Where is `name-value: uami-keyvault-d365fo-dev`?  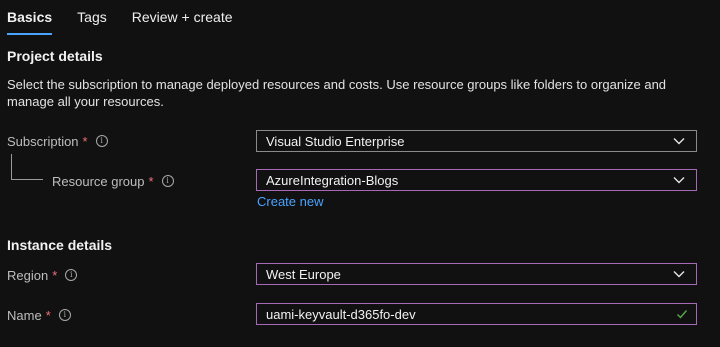
name-value: uami-keyvault-d365fo-dev is located at coordinates (341, 314).